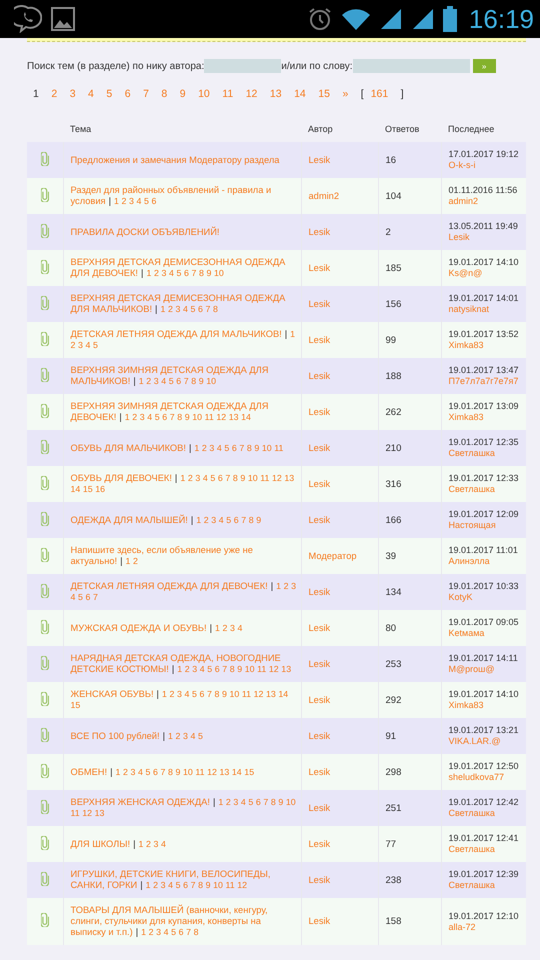  Describe the element at coordinates (465, 273) in the screenshot. I see `author-link: Ks@n@` at that location.